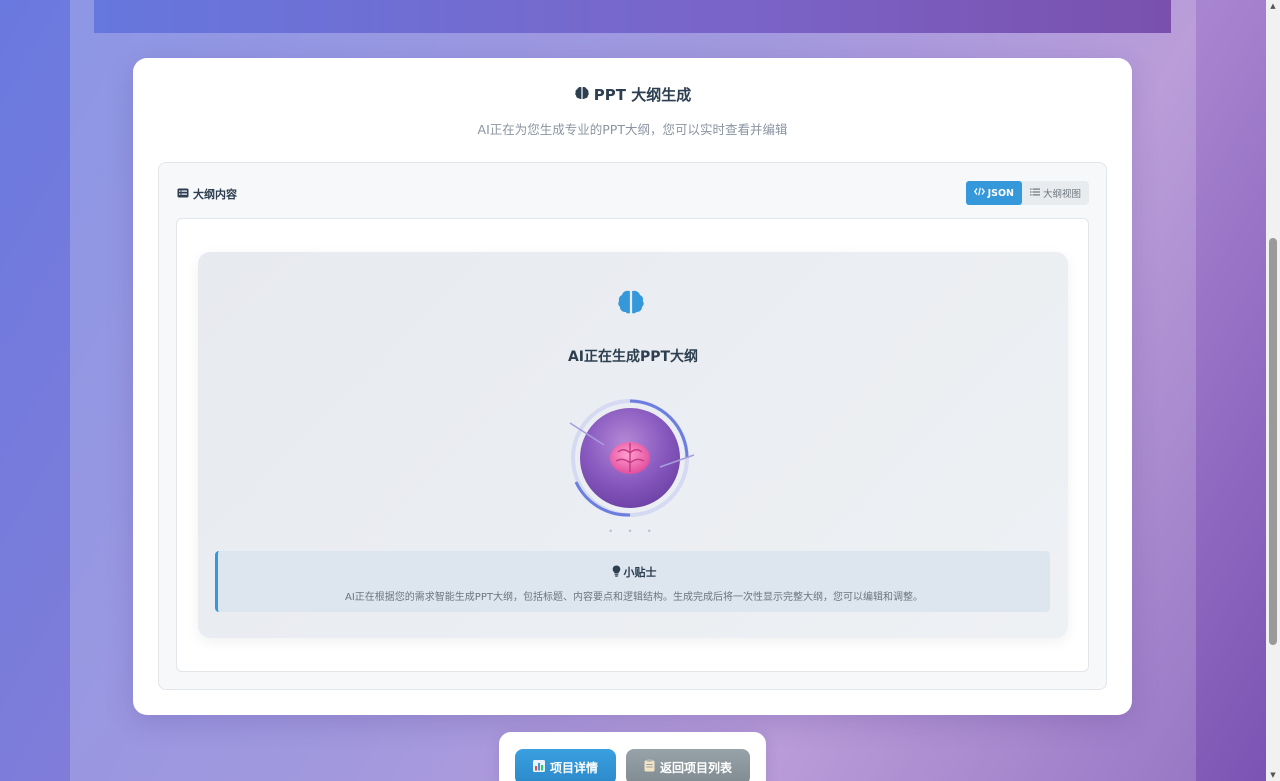  Describe the element at coordinates (616, 572) in the screenshot. I see `lightbulb-icon` at that location.